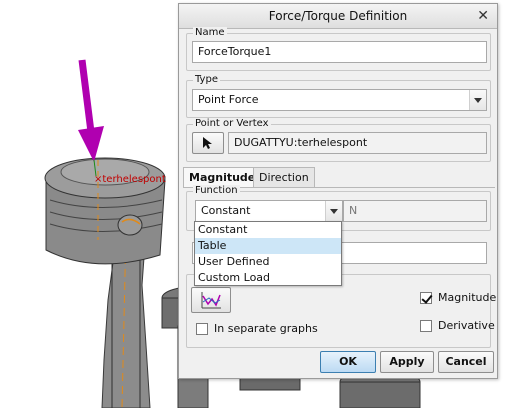 This screenshot has width=510, height=408. I want to click on load-point-label: ×terhelespont, so click(130, 179).